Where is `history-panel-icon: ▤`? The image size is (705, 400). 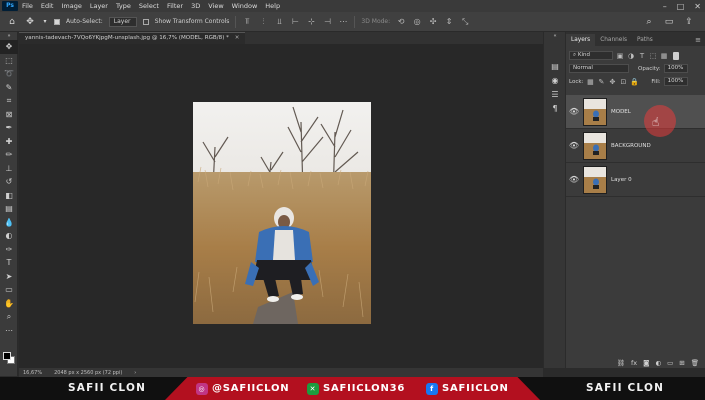 history-panel-icon: ▤ is located at coordinates (555, 67).